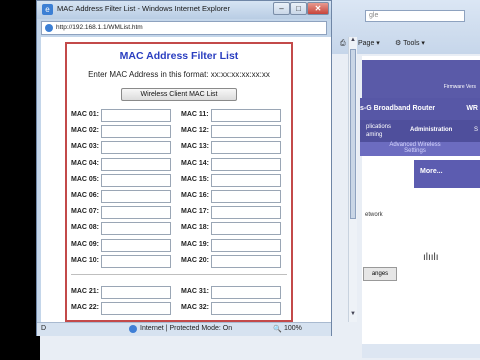 Image resolution: width=480 pixels, height=360 pixels. Describe the element at coordinates (195, 291) in the screenshot. I see `mac-label: MAC 31:` at that location.